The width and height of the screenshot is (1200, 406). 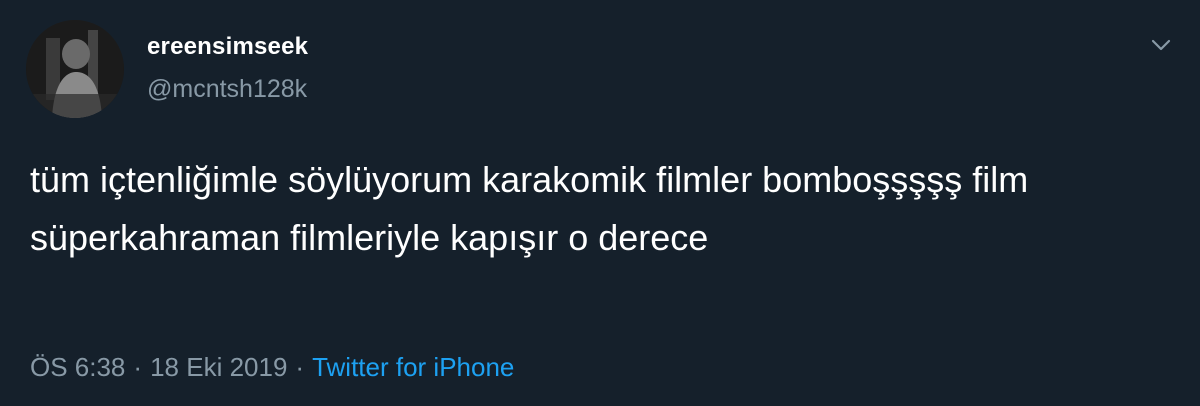 I want to click on tweet-meta: ÖS 6:38 · 18 Eki 2019 · Twitter for iPhone, so click(x=272, y=367).